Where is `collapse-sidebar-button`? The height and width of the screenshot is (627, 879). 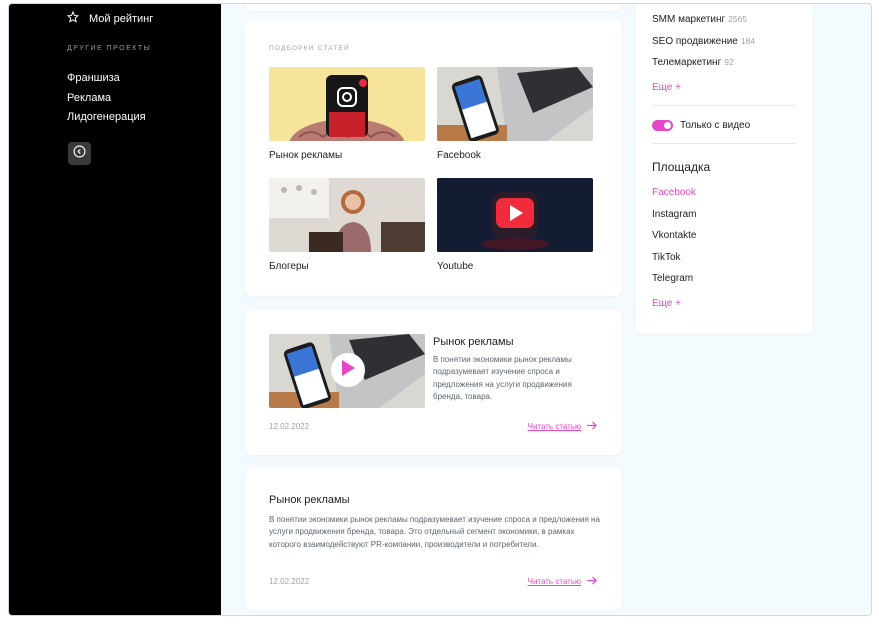 collapse-sidebar-button is located at coordinates (79, 153).